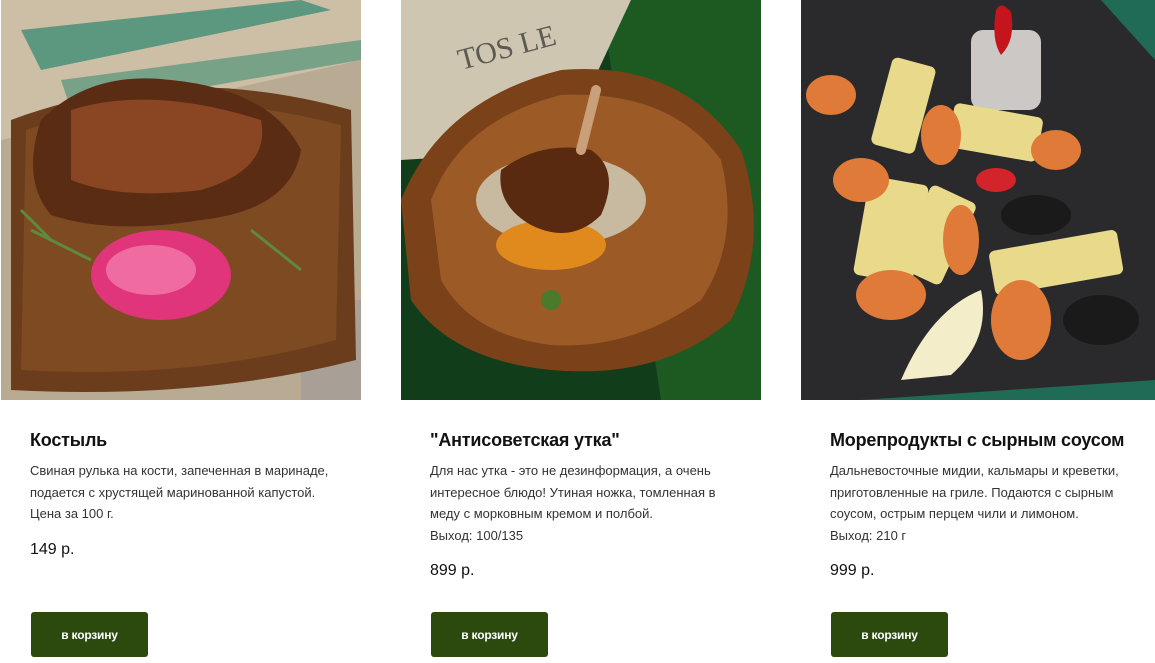 This screenshot has width=1155, height=663. Describe the element at coordinates (525, 440) in the screenshot. I see `product-title: "Антисоветская утка"` at that location.